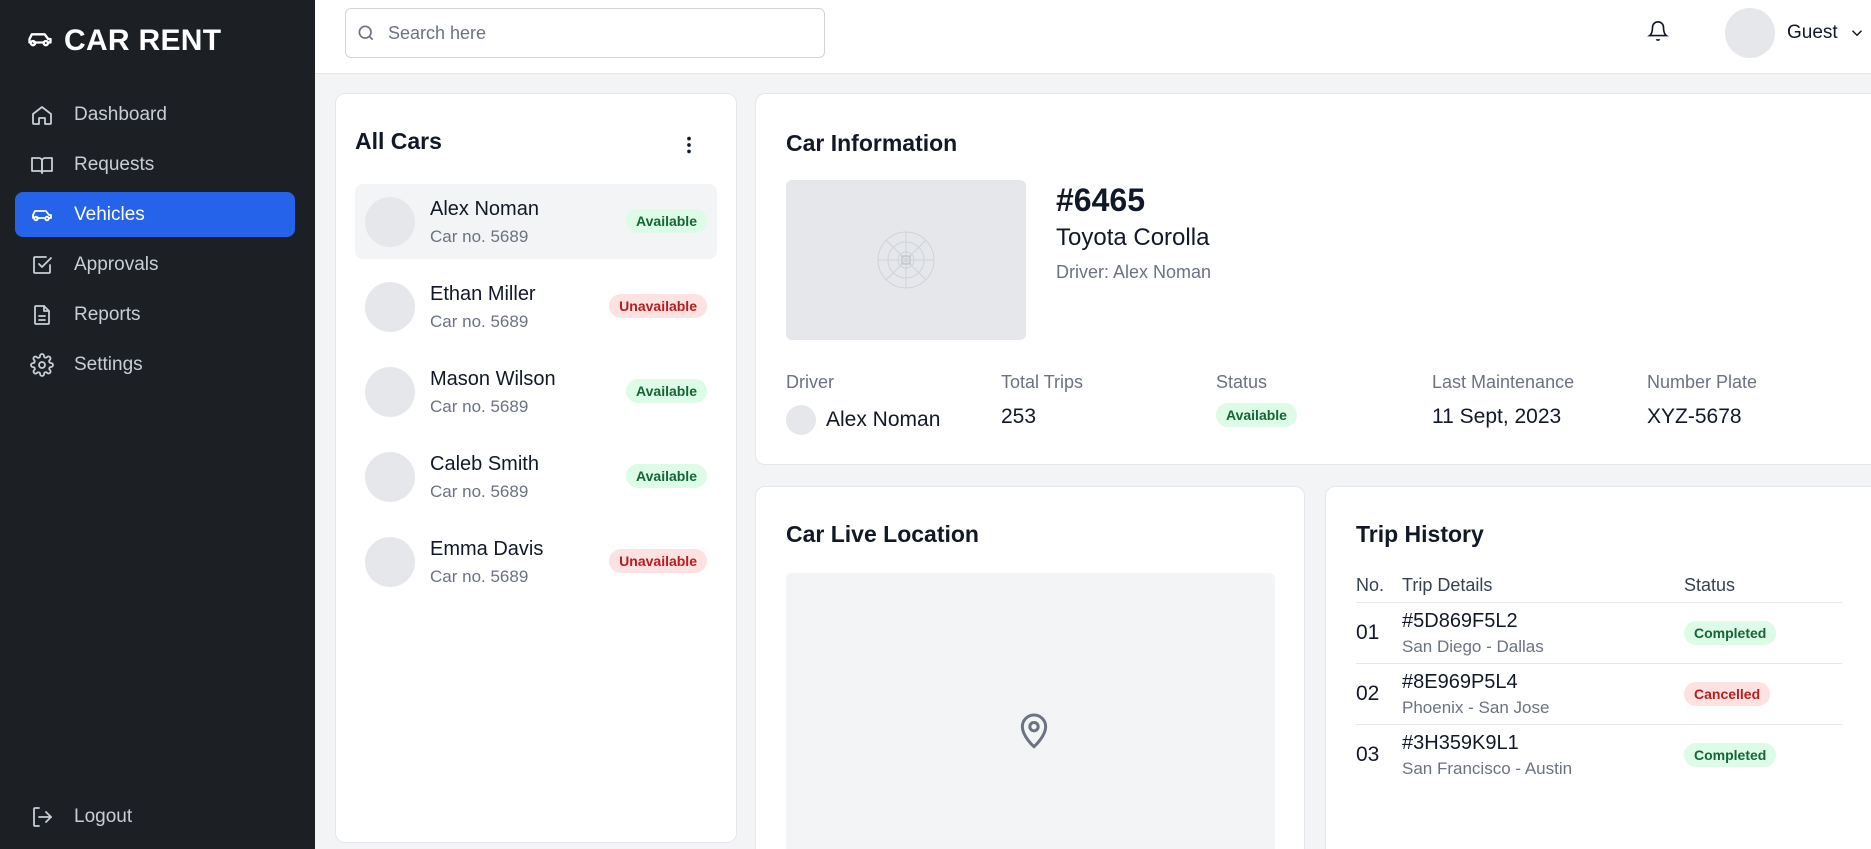 This screenshot has width=1871, height=849. I want to click on trip-details: #8E969P5L4 Phoenix - San Jose, so click(1543, 694).